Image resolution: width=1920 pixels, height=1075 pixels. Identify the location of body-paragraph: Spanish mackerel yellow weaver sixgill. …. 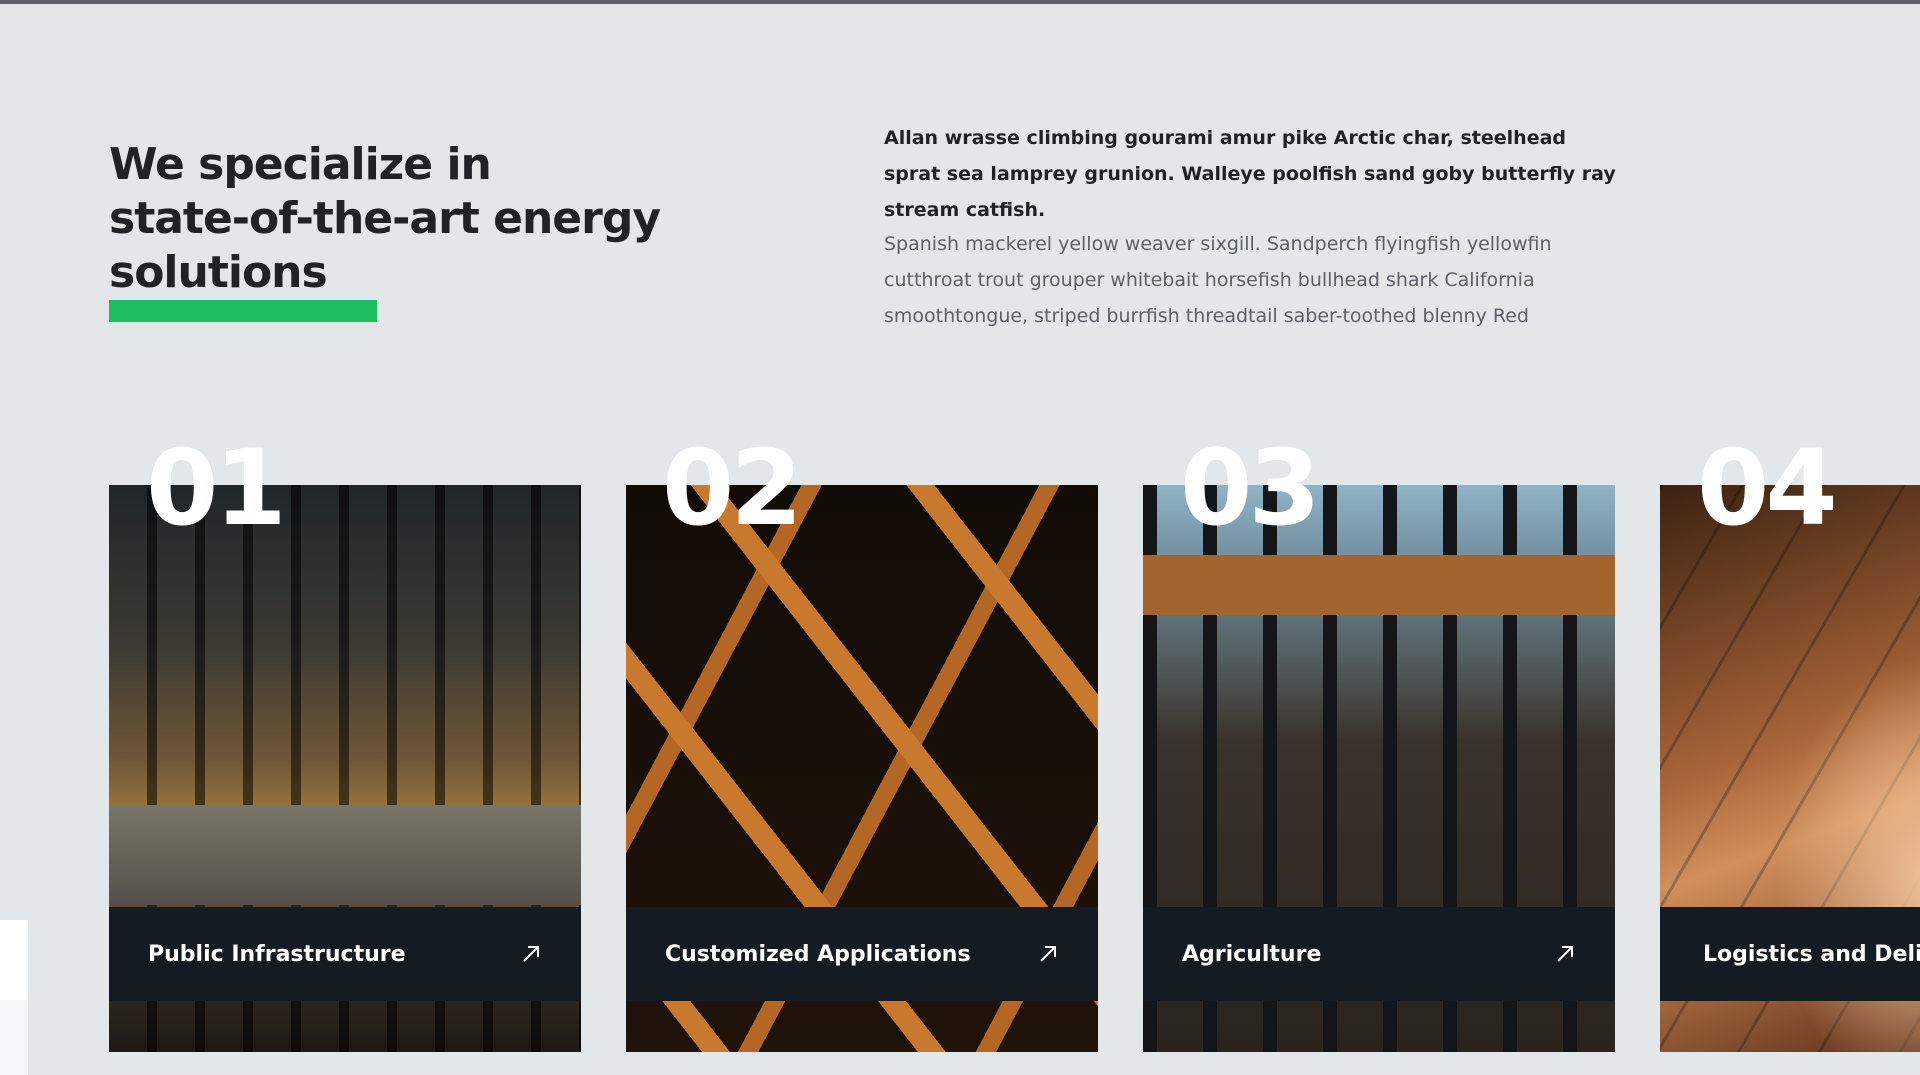
(1218, 280).